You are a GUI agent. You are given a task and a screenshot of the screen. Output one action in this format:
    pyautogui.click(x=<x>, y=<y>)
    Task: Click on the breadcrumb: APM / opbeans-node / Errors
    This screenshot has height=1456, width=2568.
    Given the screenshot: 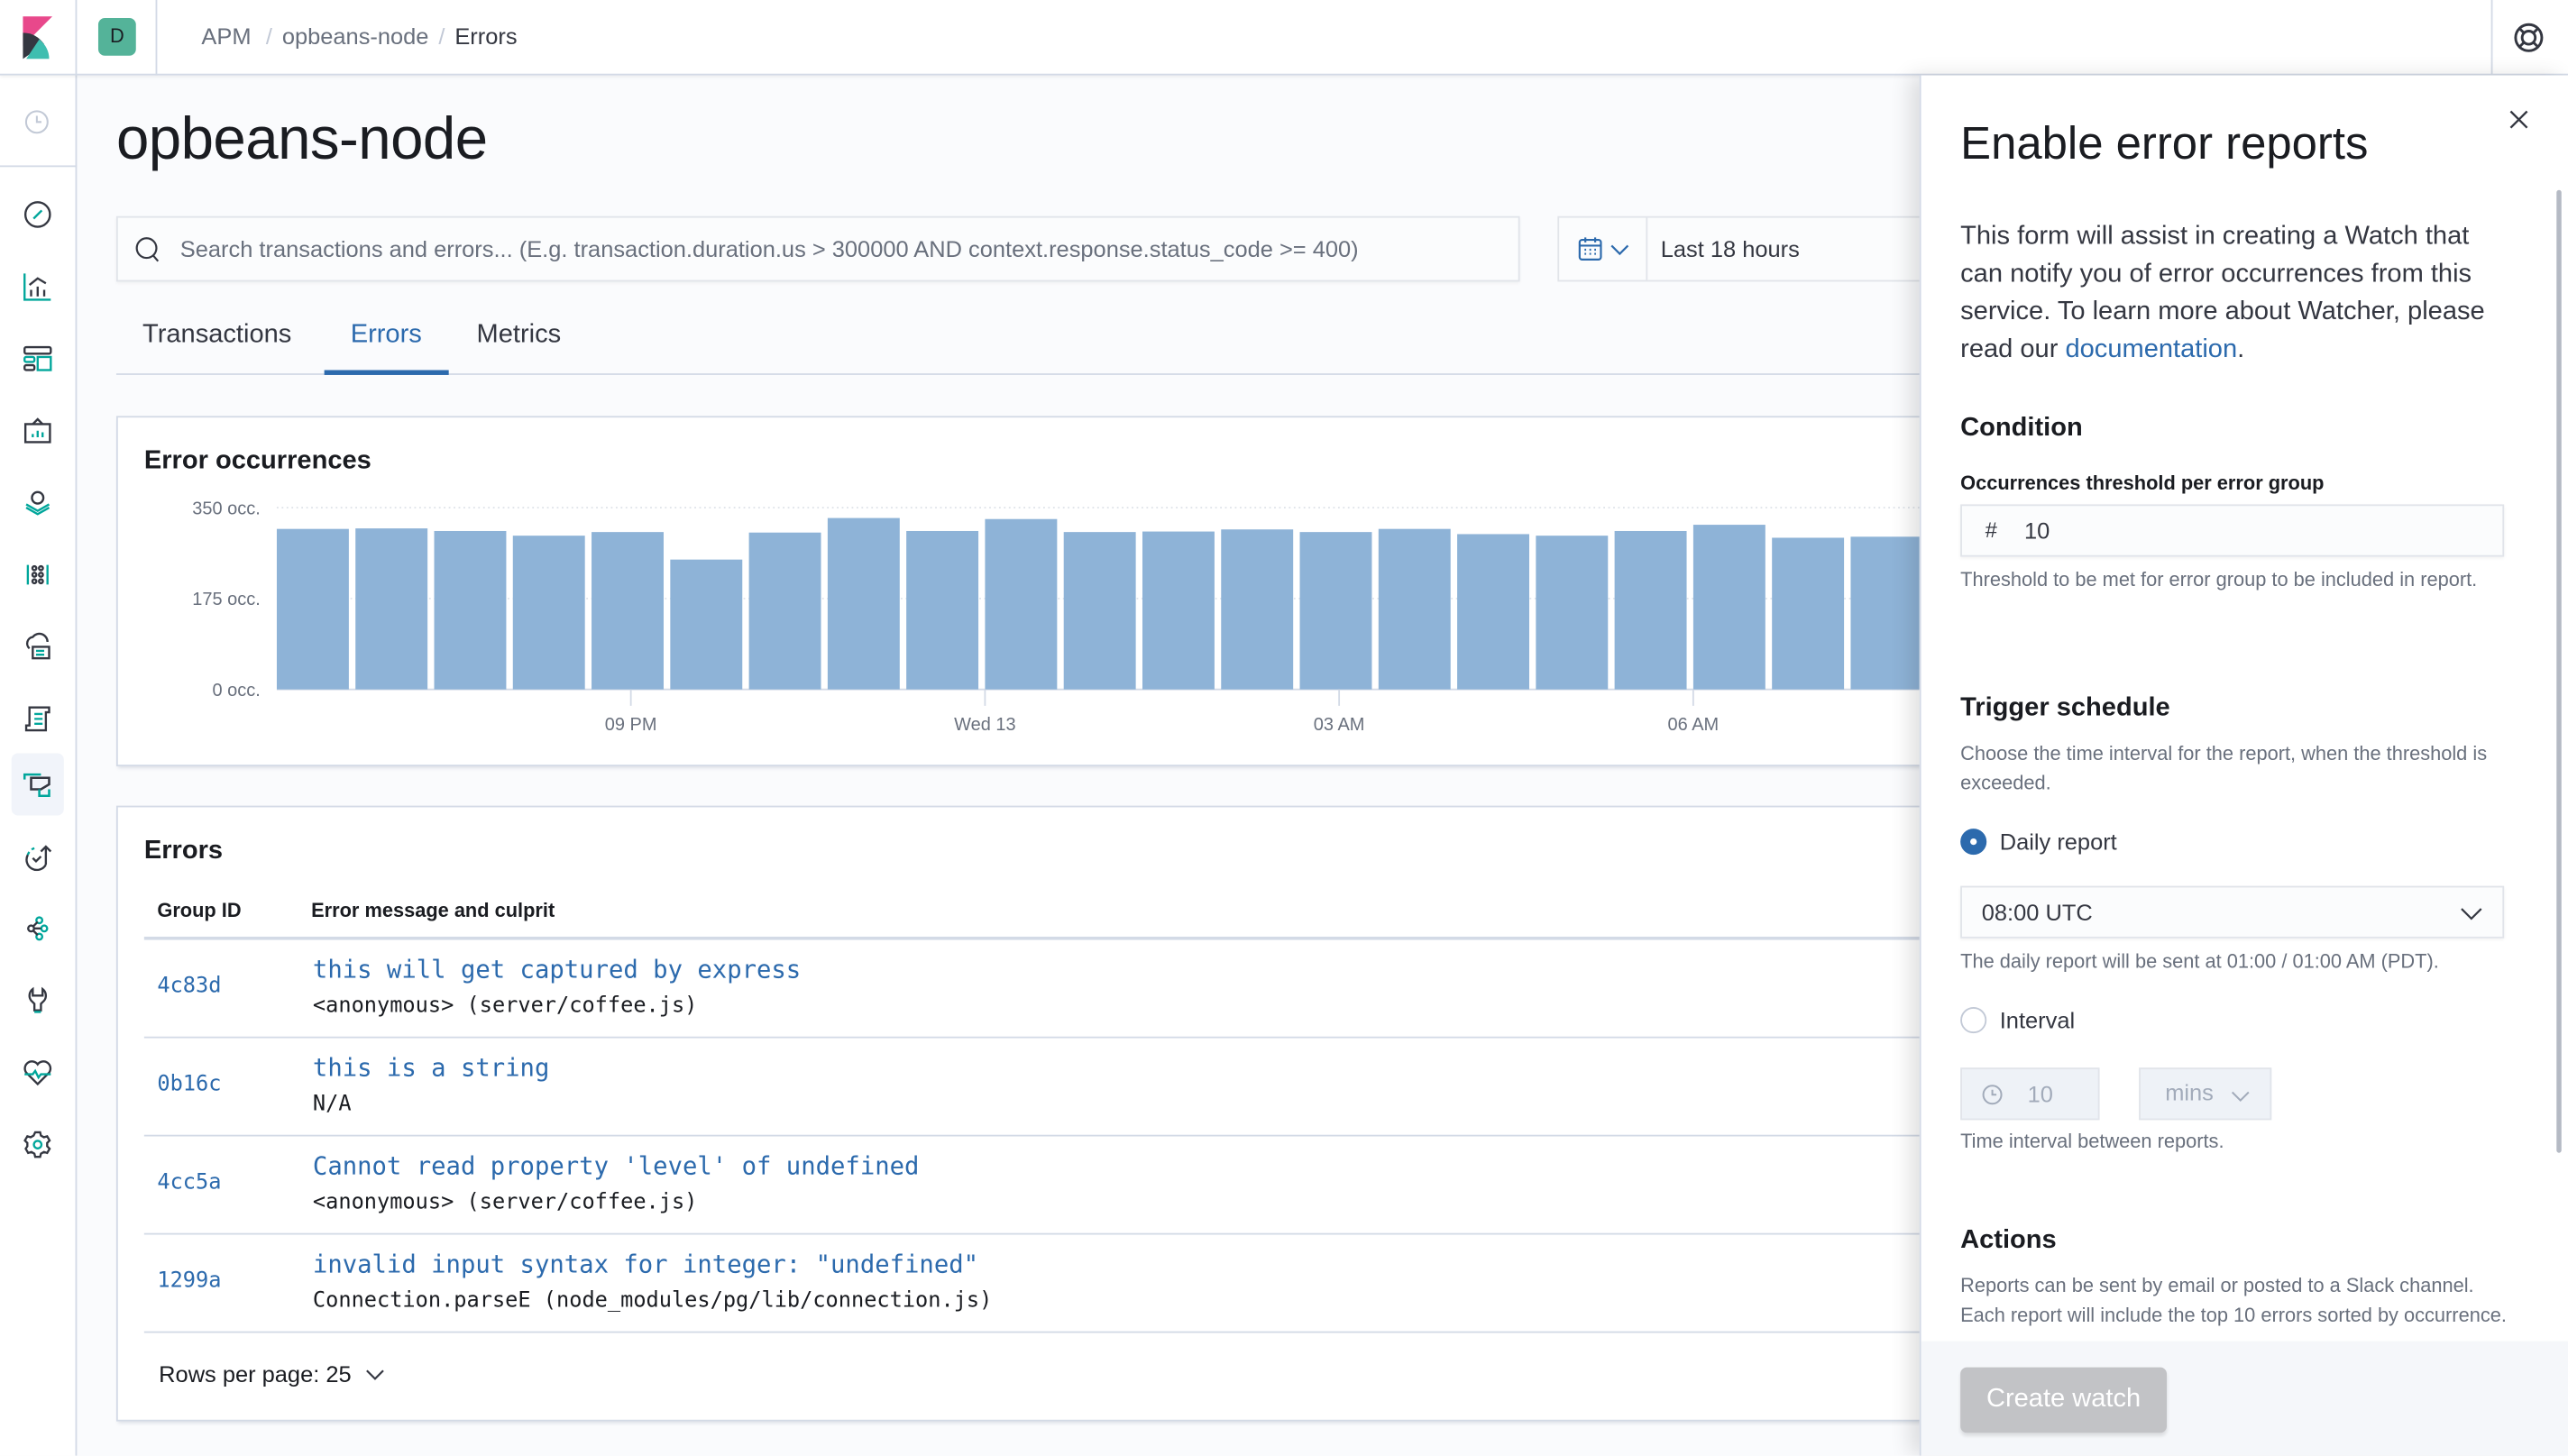 What is the action you would take?
    pyautogui.click(x=359, y=36)
    